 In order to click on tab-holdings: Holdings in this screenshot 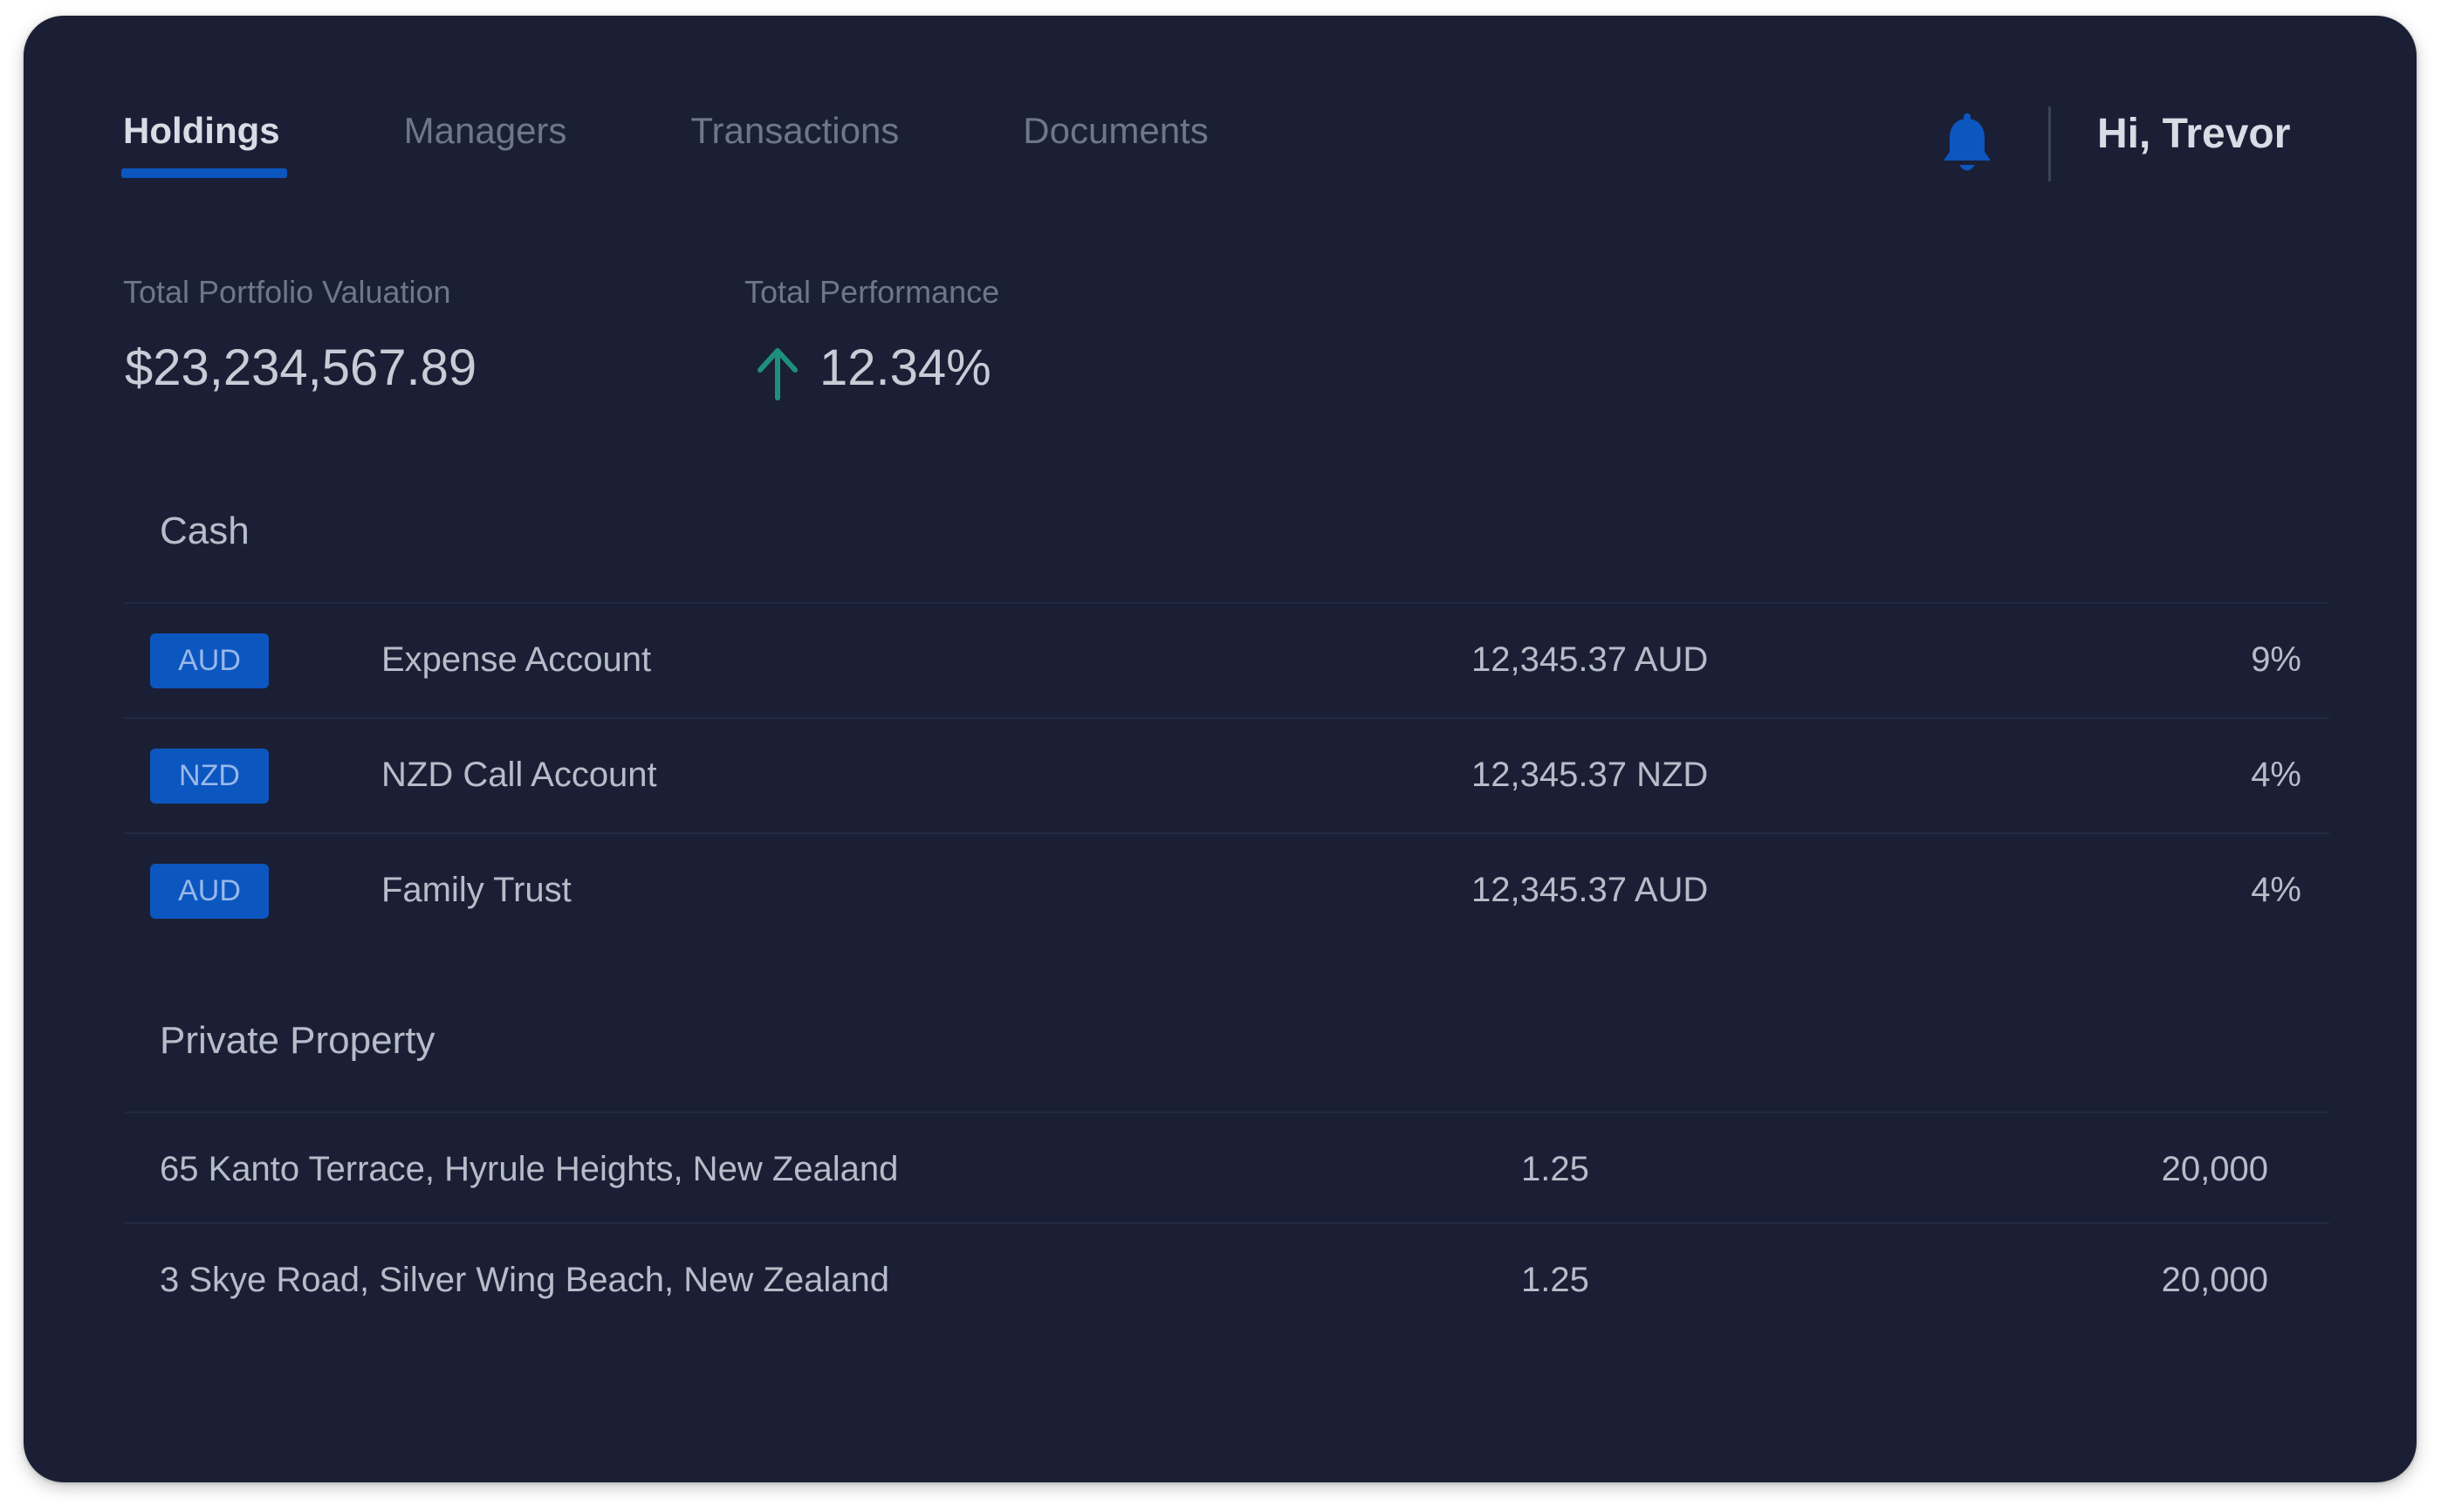, I will do `click(204, 144)`.